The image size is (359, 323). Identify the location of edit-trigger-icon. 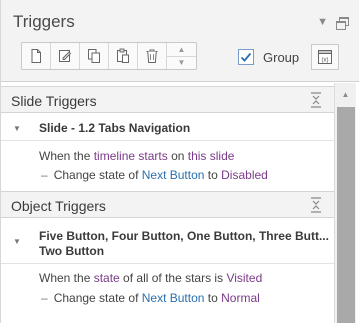
(65, 56).